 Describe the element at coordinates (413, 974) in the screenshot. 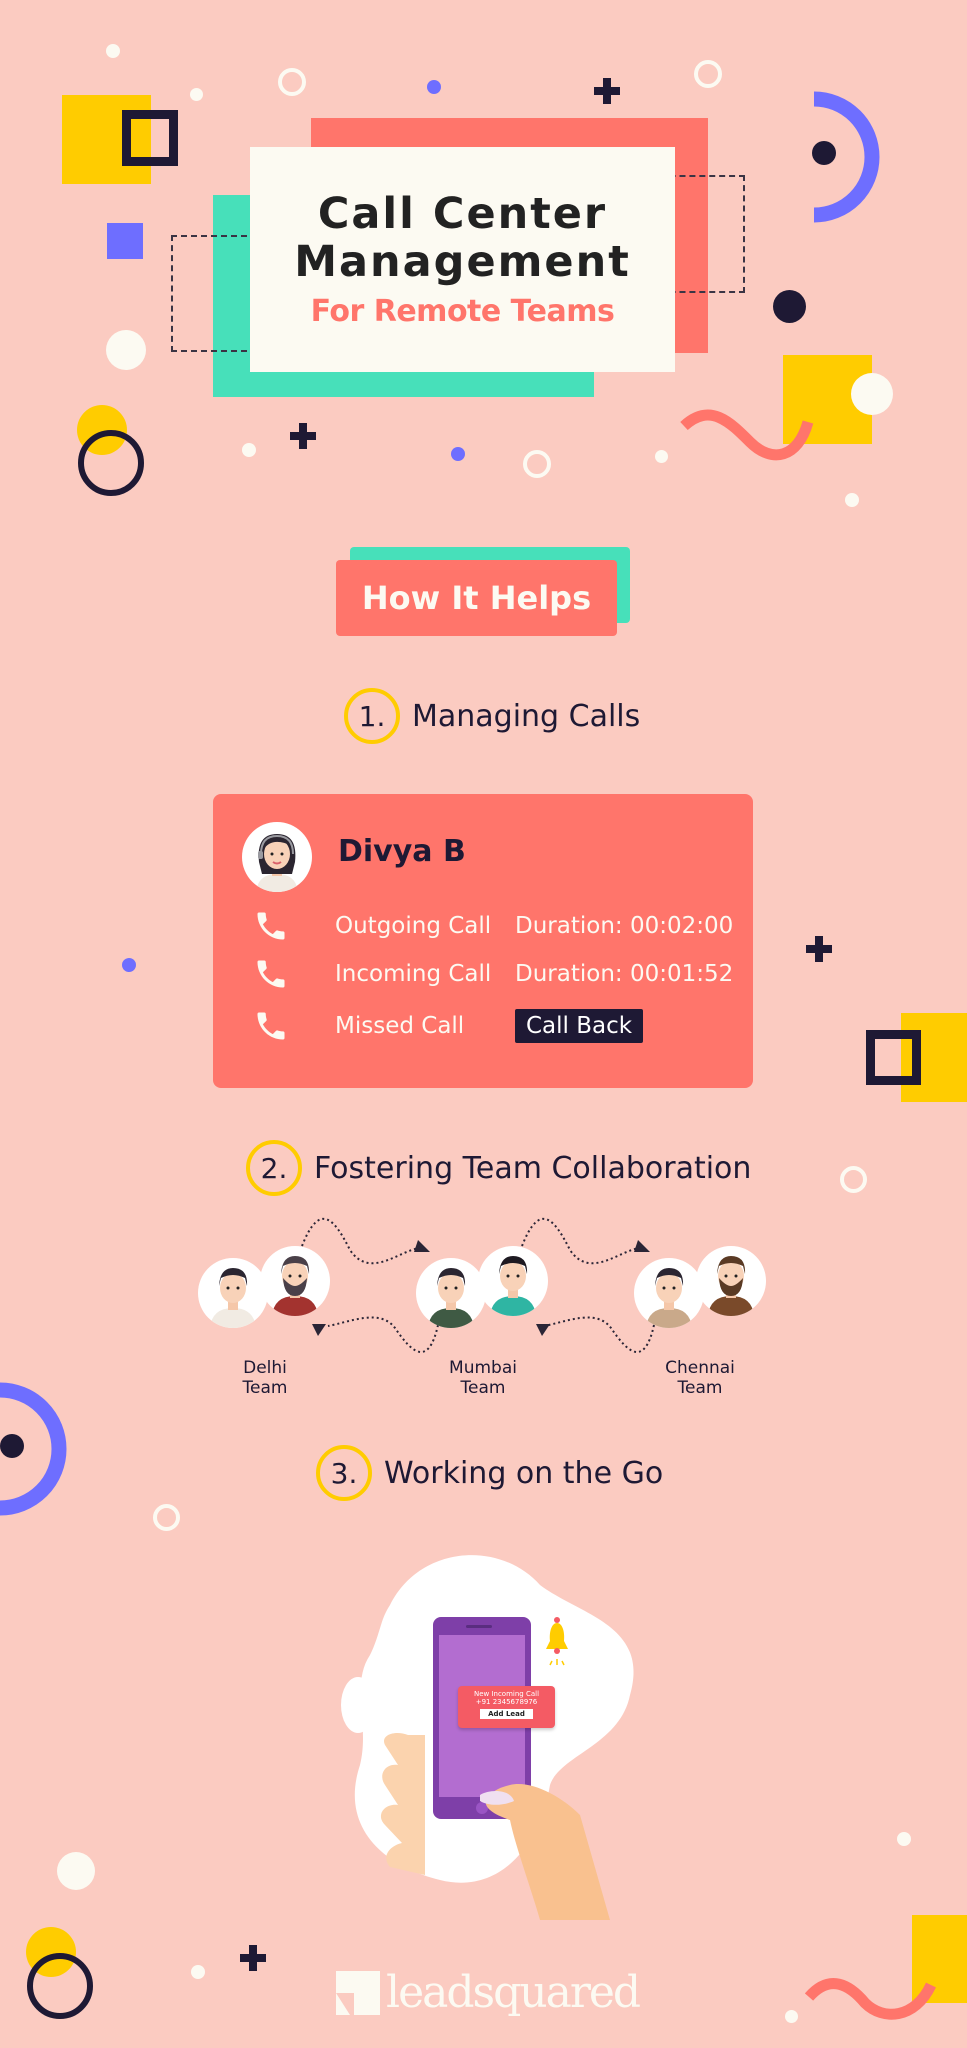

I see `call-type-label: Incoming Call` at that location.